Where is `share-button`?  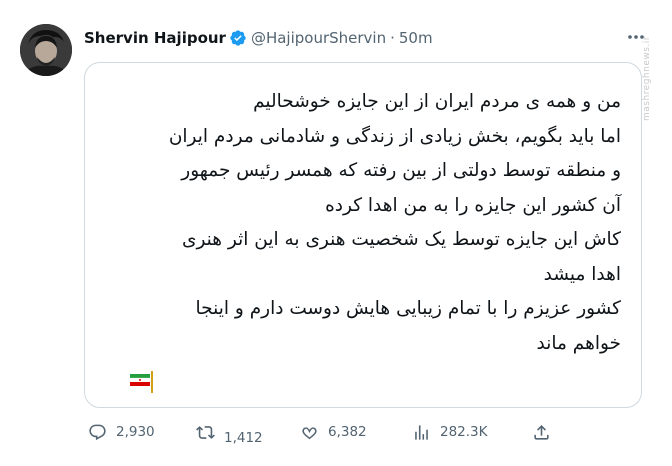 share-button is located at coordinates (541, 432).